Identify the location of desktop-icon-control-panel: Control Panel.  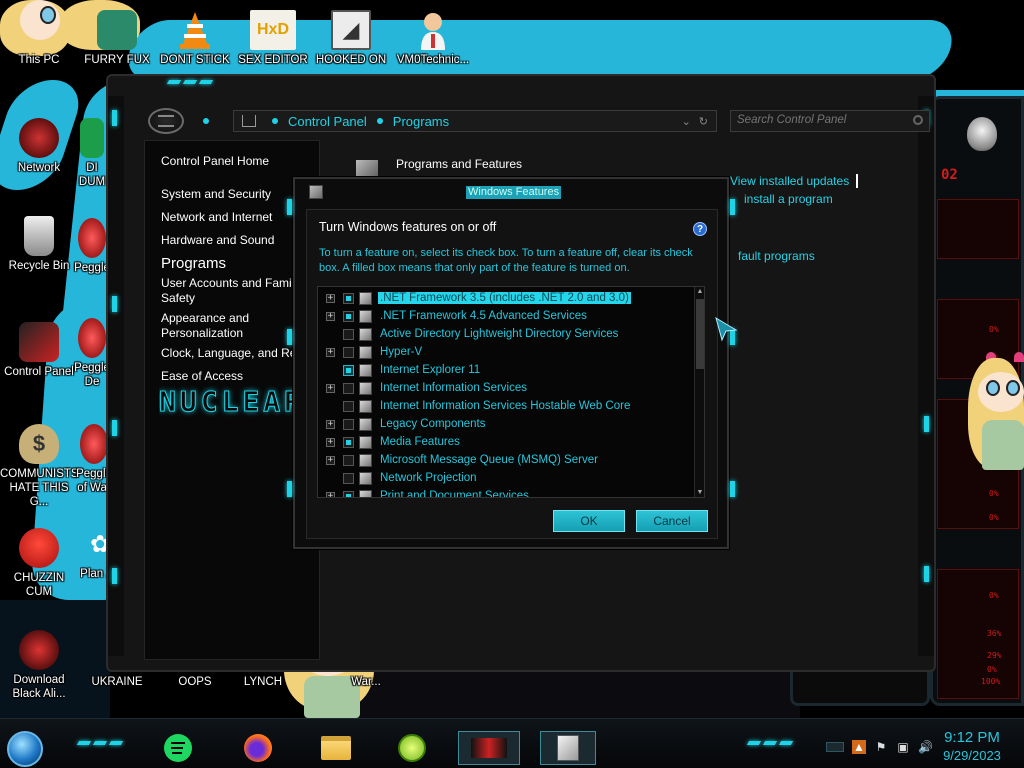
(39, 350).